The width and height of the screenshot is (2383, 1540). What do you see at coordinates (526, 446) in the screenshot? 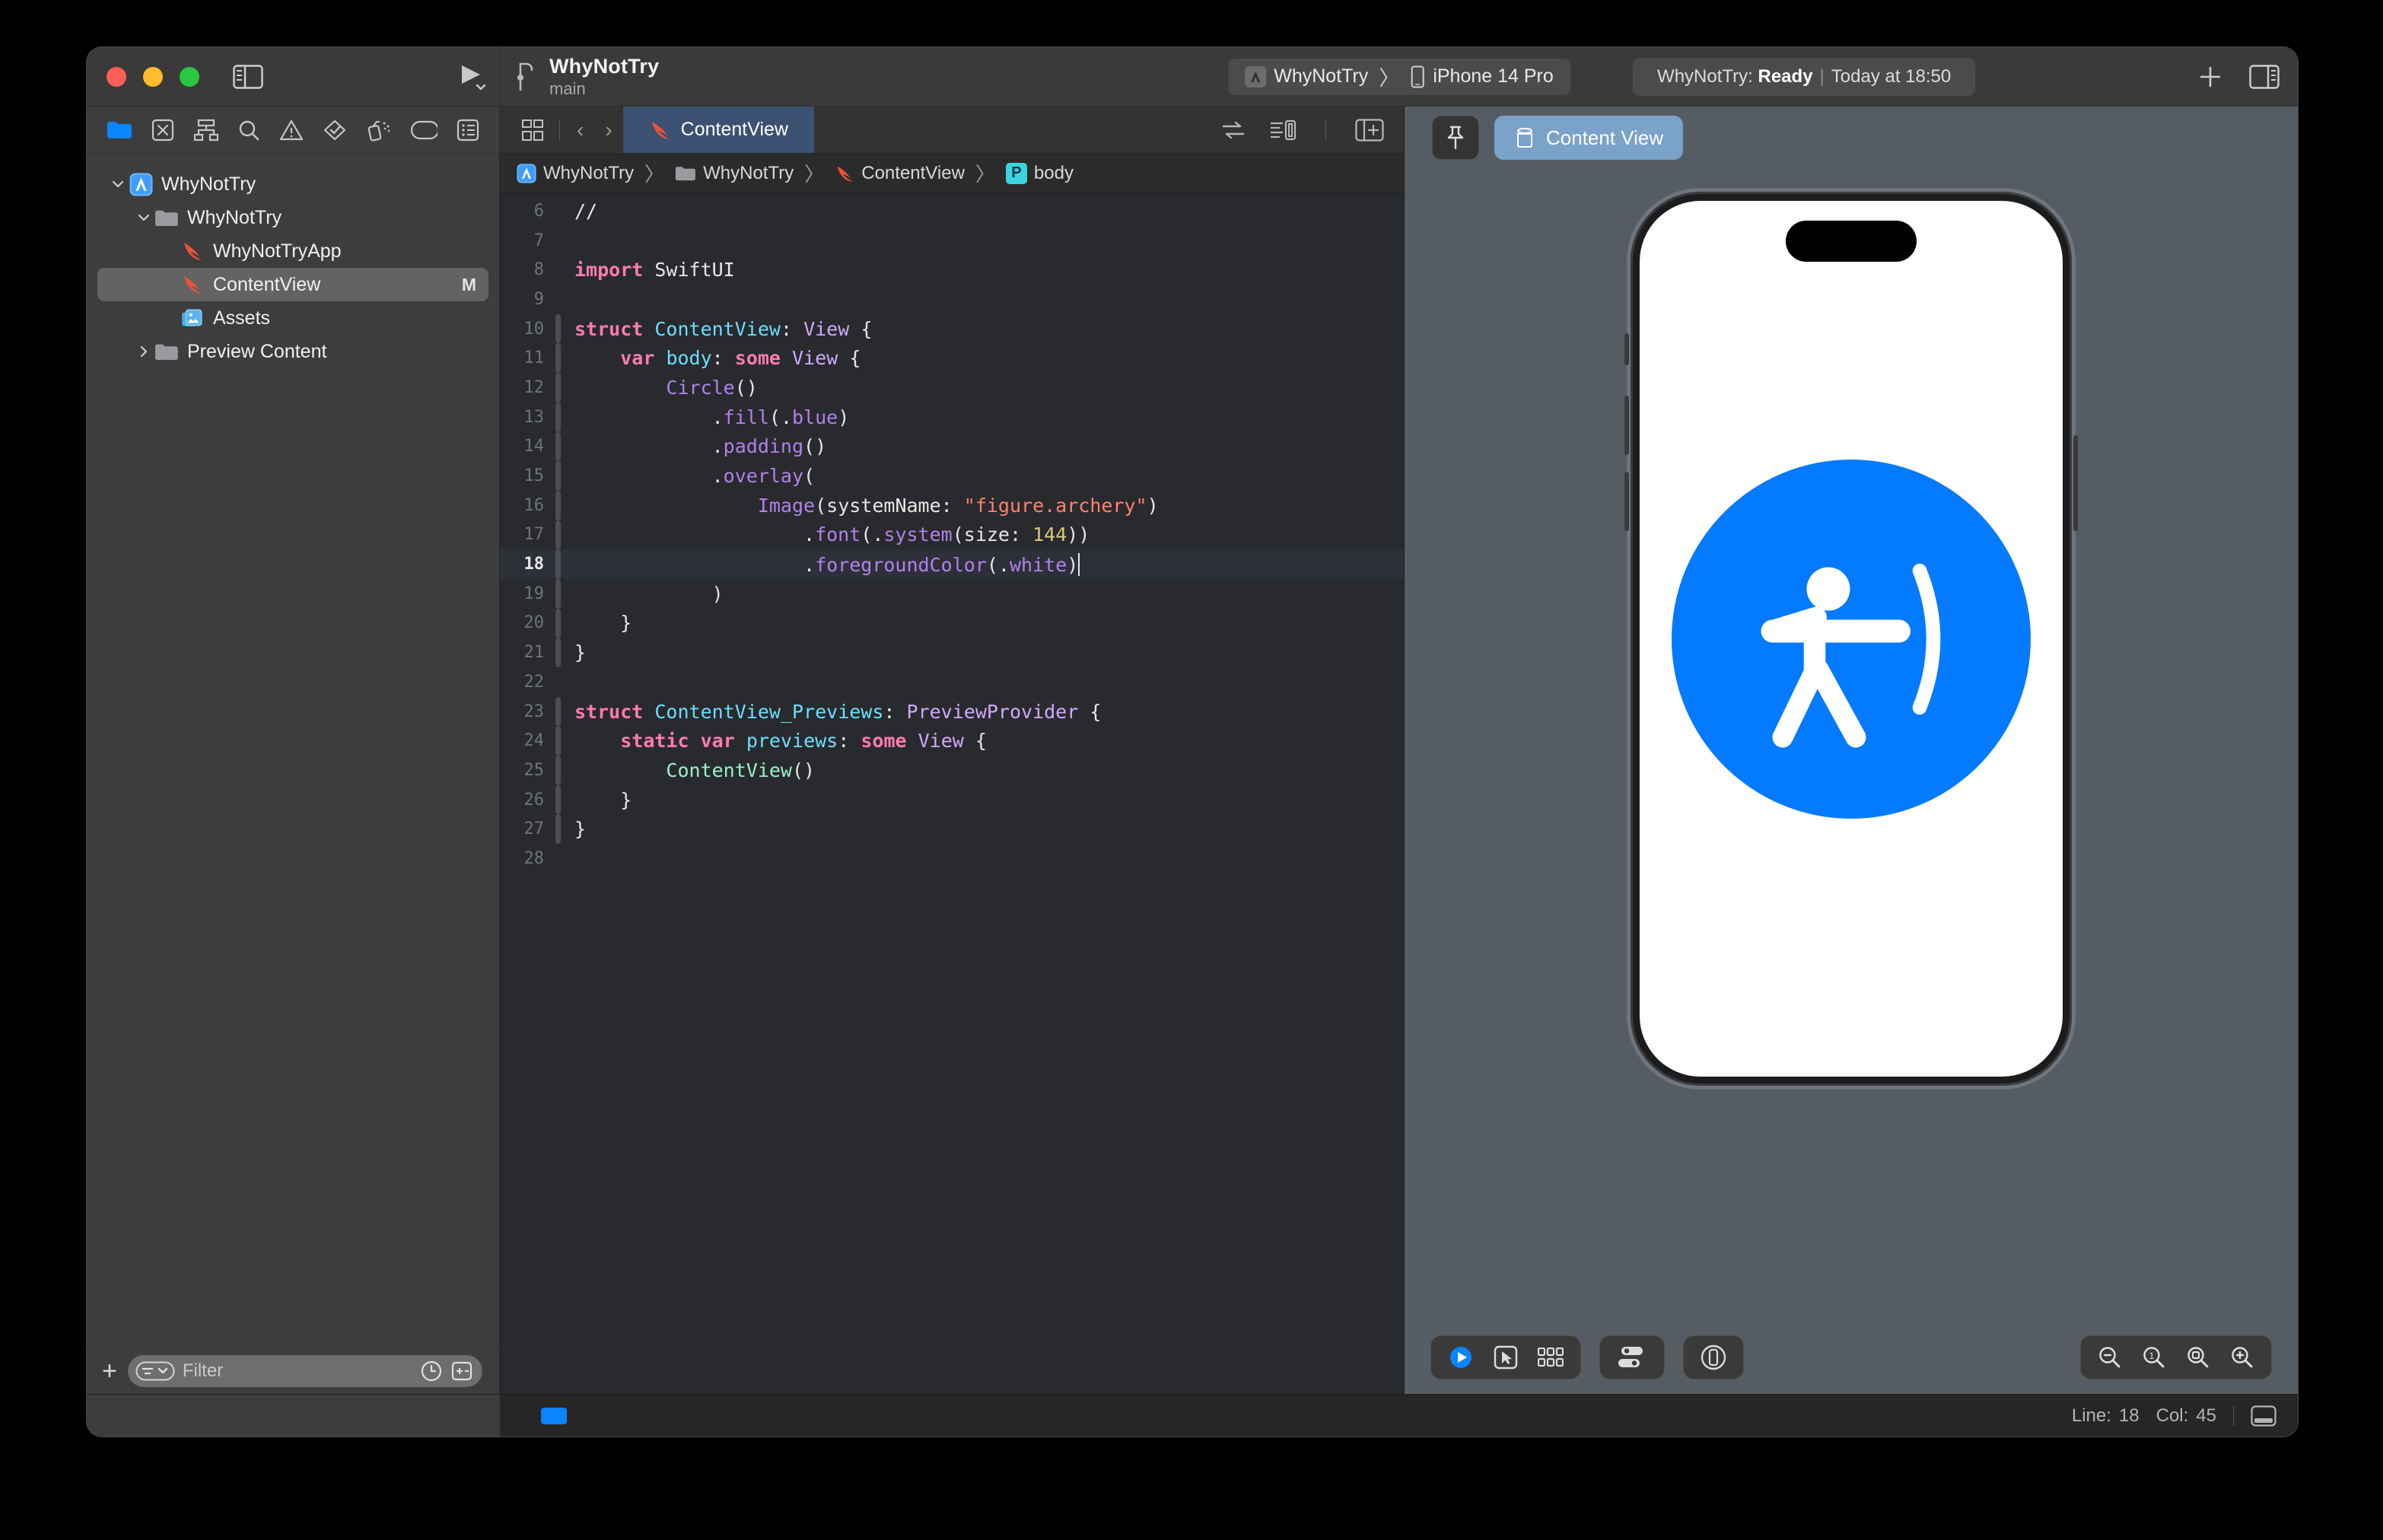
I see `line-number: 14` at bounding box center [526, 446].